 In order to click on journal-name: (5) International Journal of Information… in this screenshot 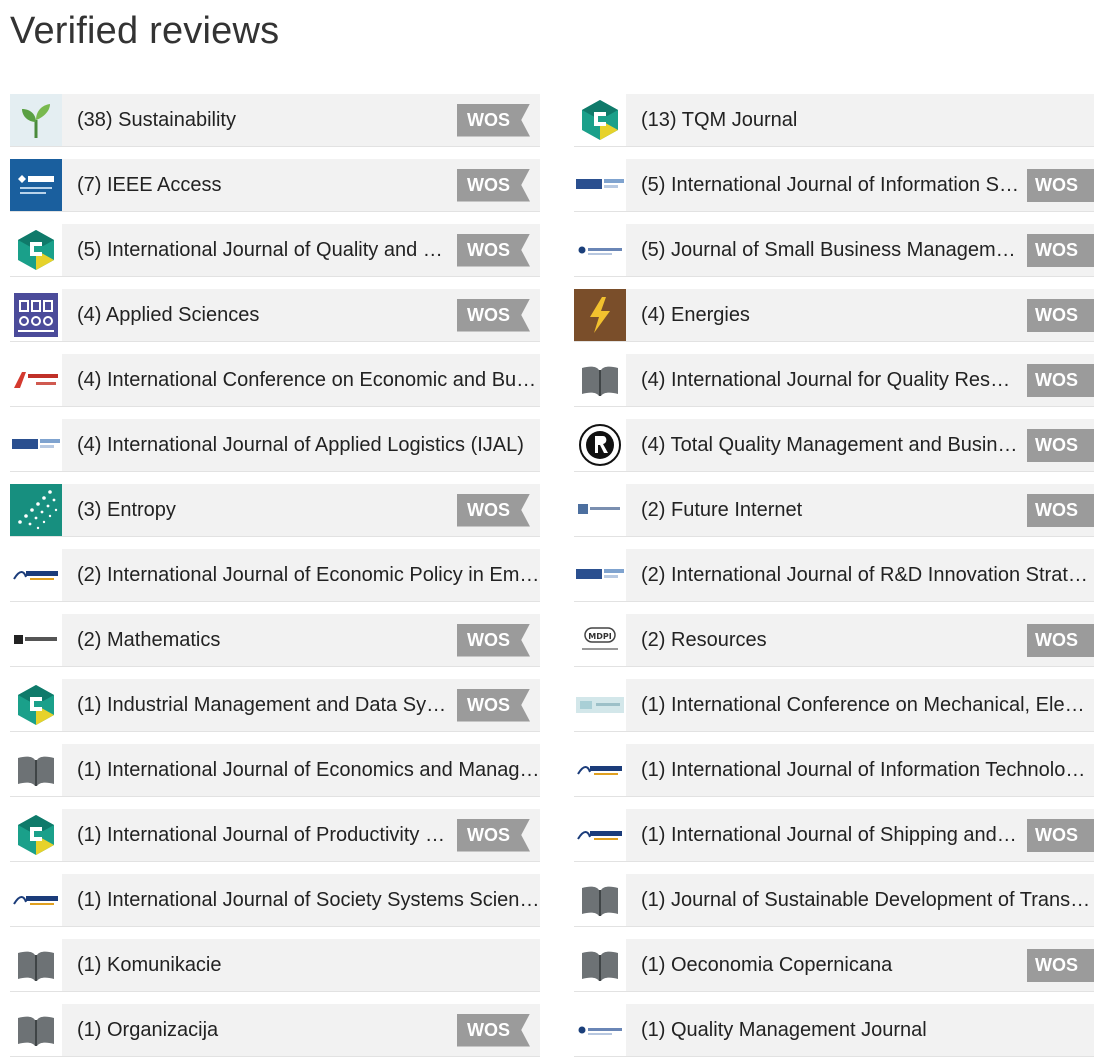, I will do `click(822, 185)`.